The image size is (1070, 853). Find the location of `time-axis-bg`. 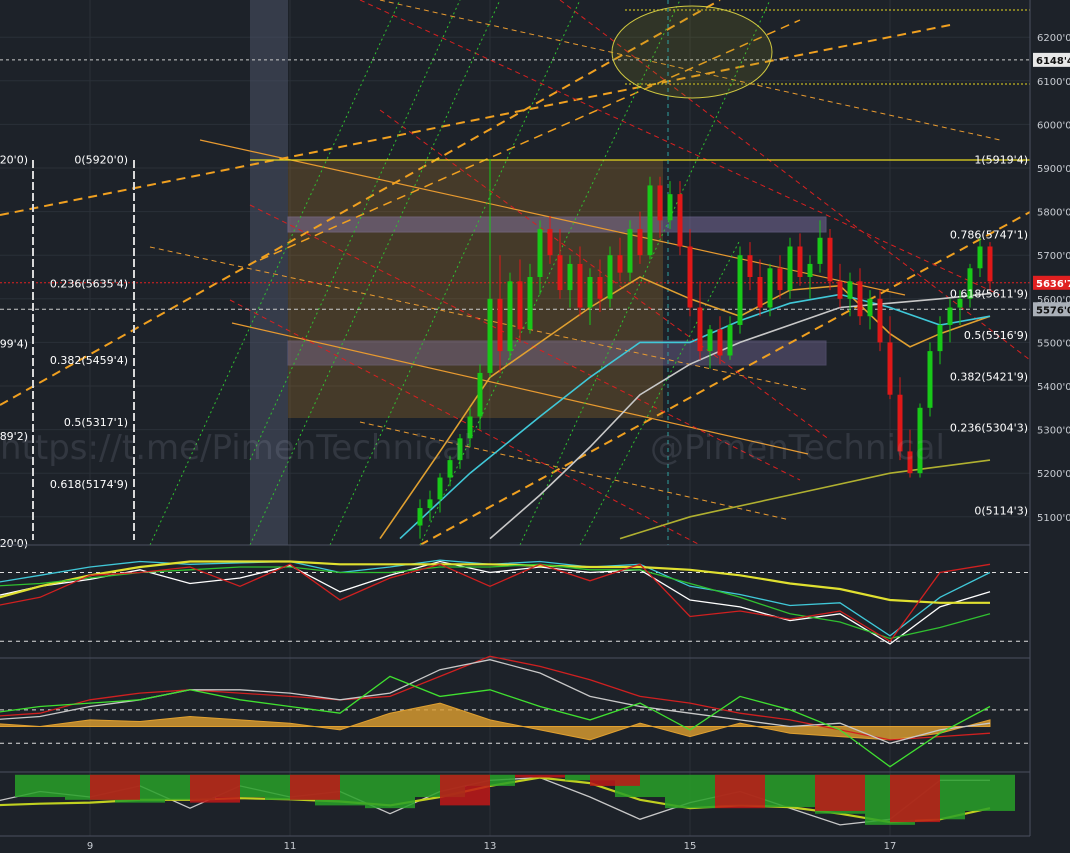

time-axis-bg is located at coordinates (535, 844).